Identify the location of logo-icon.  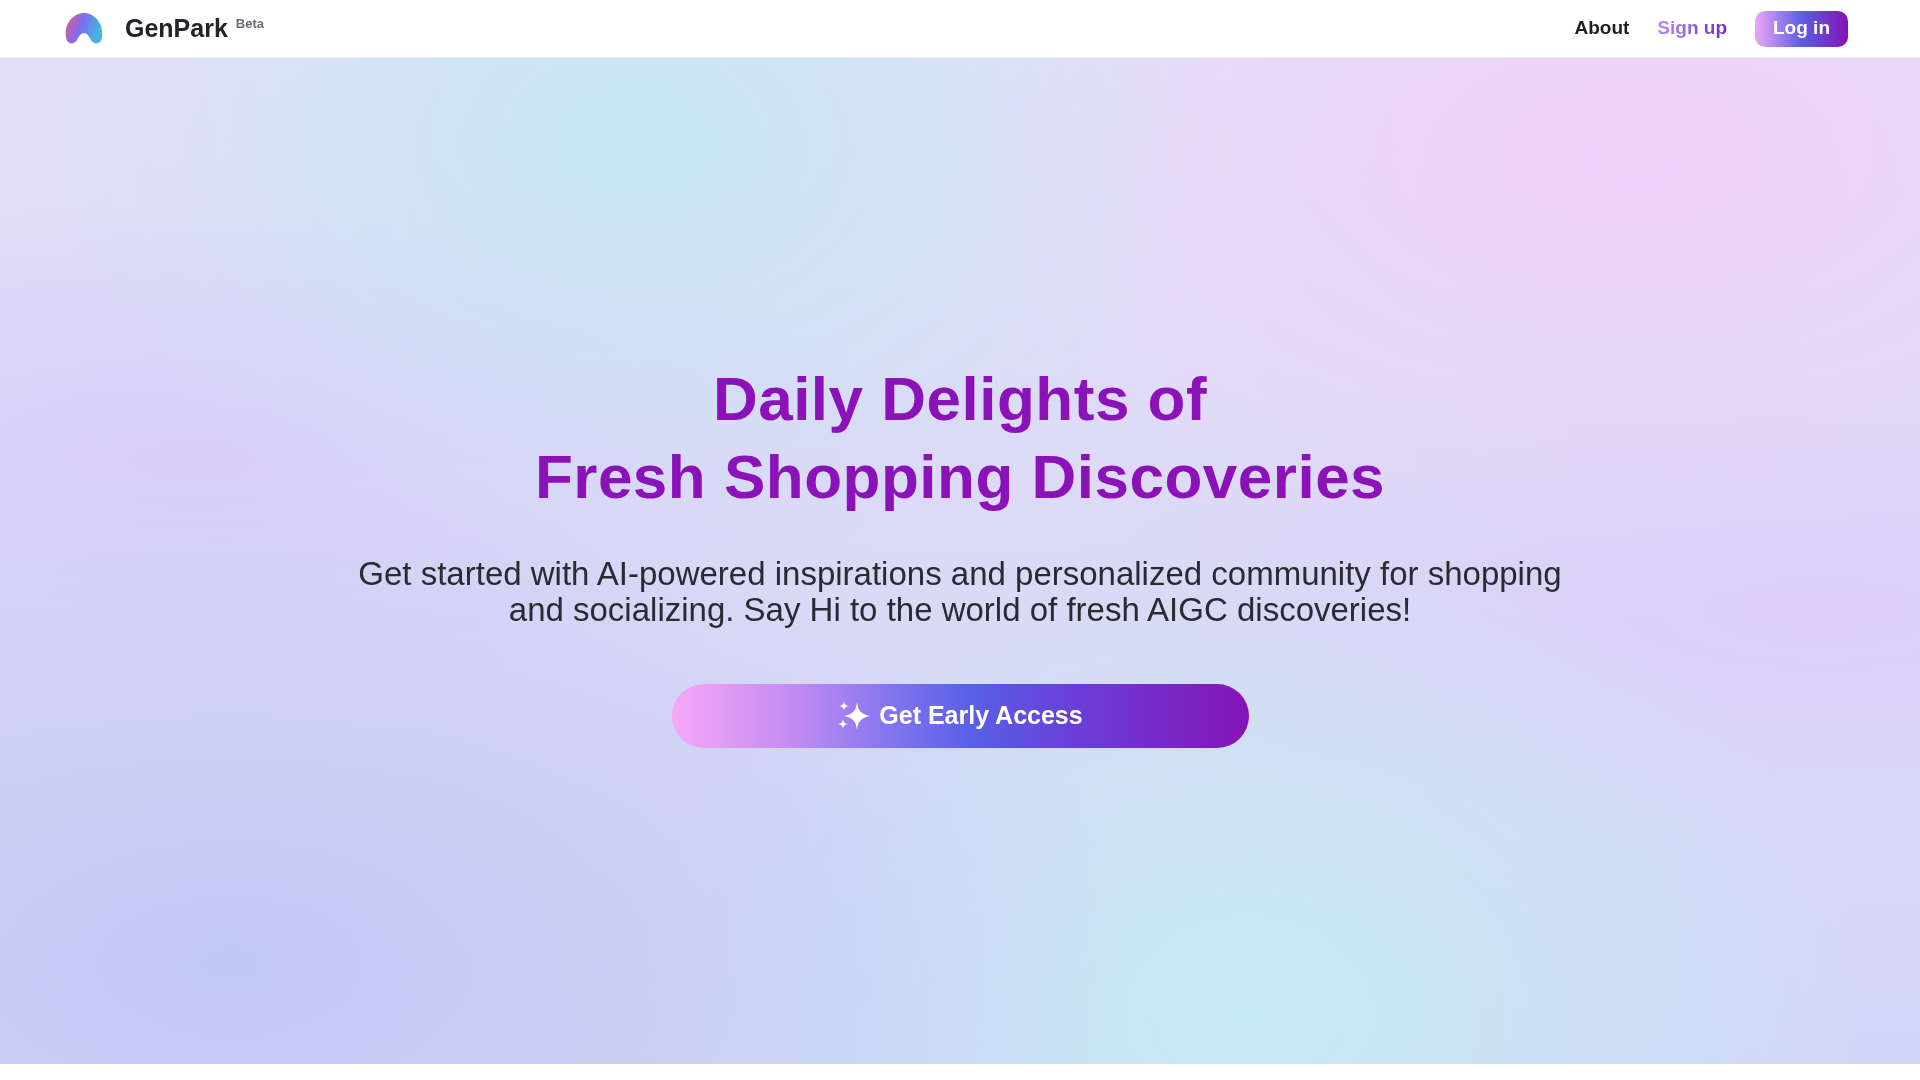
(84, 28).